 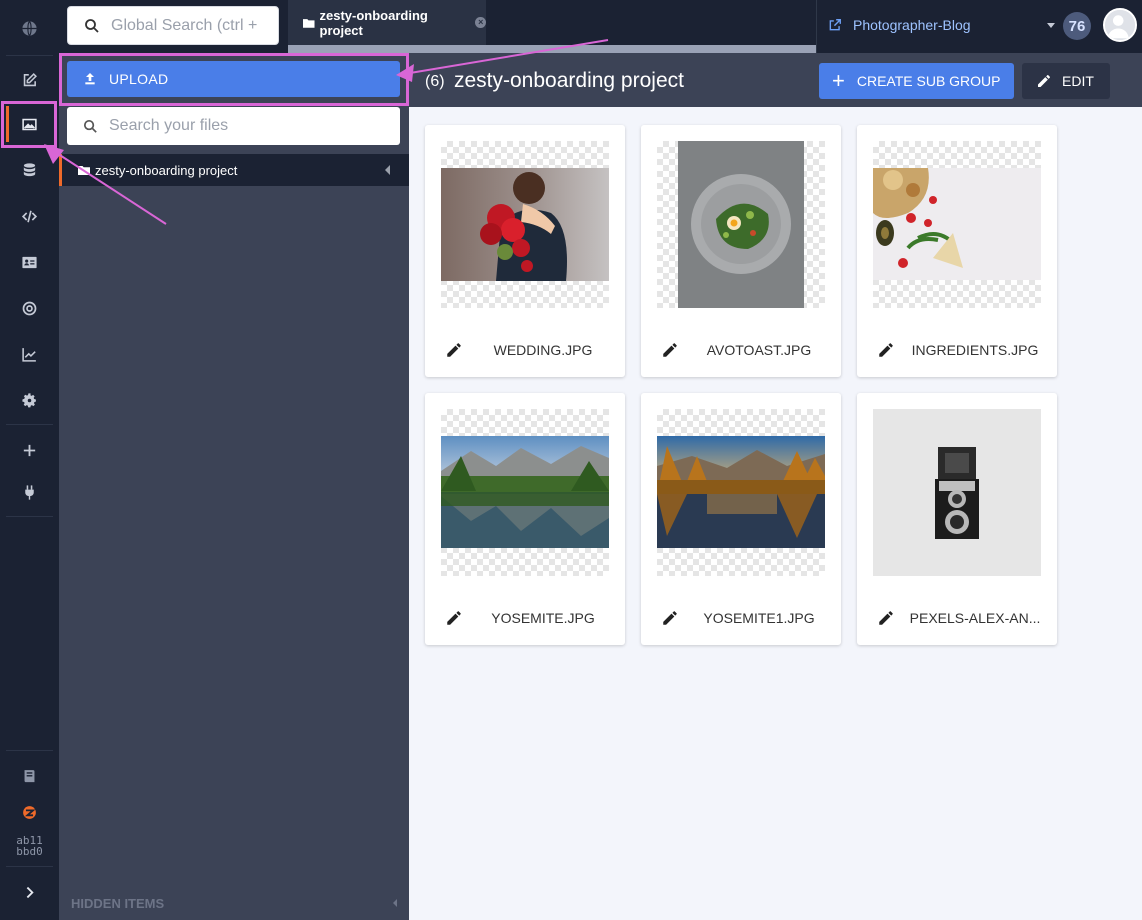 What do you see at coordinates (29, 400) in the screenshot?
I see `settings-icon` at bounding box center [29, 400].